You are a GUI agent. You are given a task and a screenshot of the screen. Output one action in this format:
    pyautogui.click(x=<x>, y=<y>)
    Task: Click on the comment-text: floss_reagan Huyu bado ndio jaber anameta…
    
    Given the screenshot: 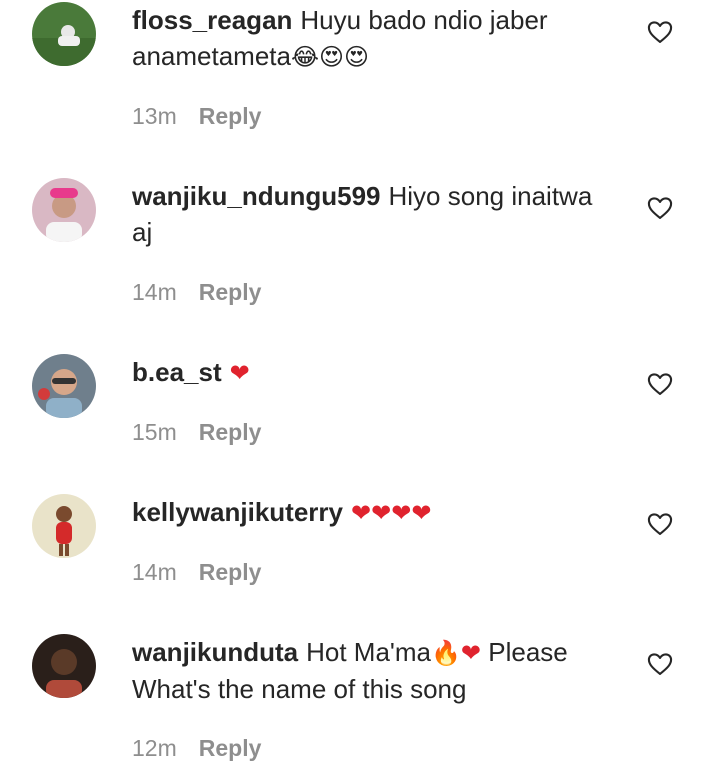 What is the action you would take?
    pyautogui.click(x=371, y=38)
    